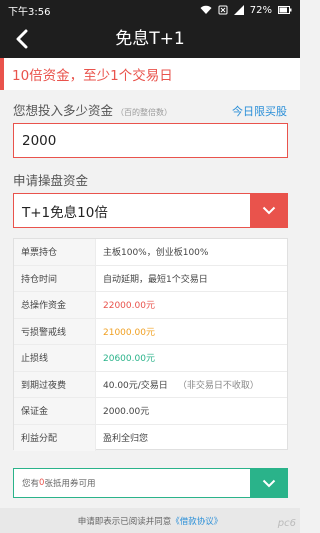 Image resolution: width=320 pixels, height=533 pixels. Describe the element at coordinates (65, 212) in the screenshot. I see `leverage-select-value: T+1免息10倍` at that location.